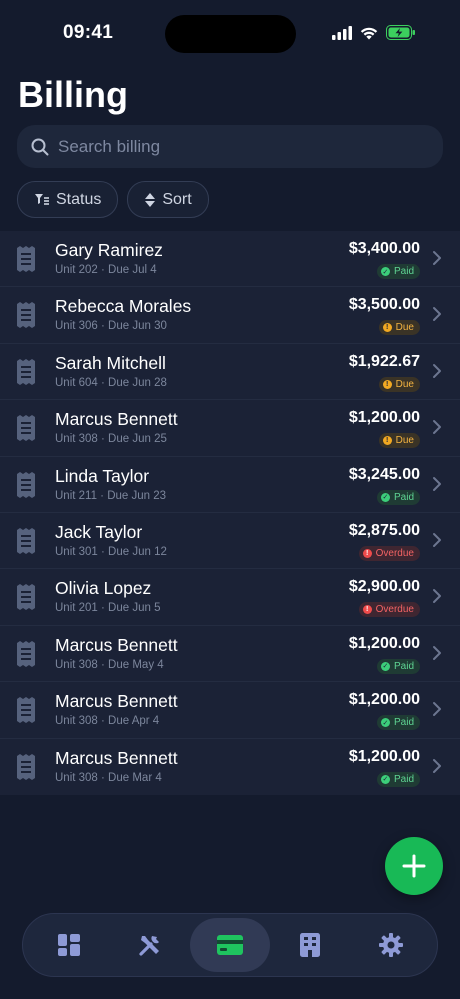 This screenshot has height=999, width=460. What do you see at coordinates (369, 33) in the screenshot?
I see `wifi-icon` at bounding box center [369, 33].